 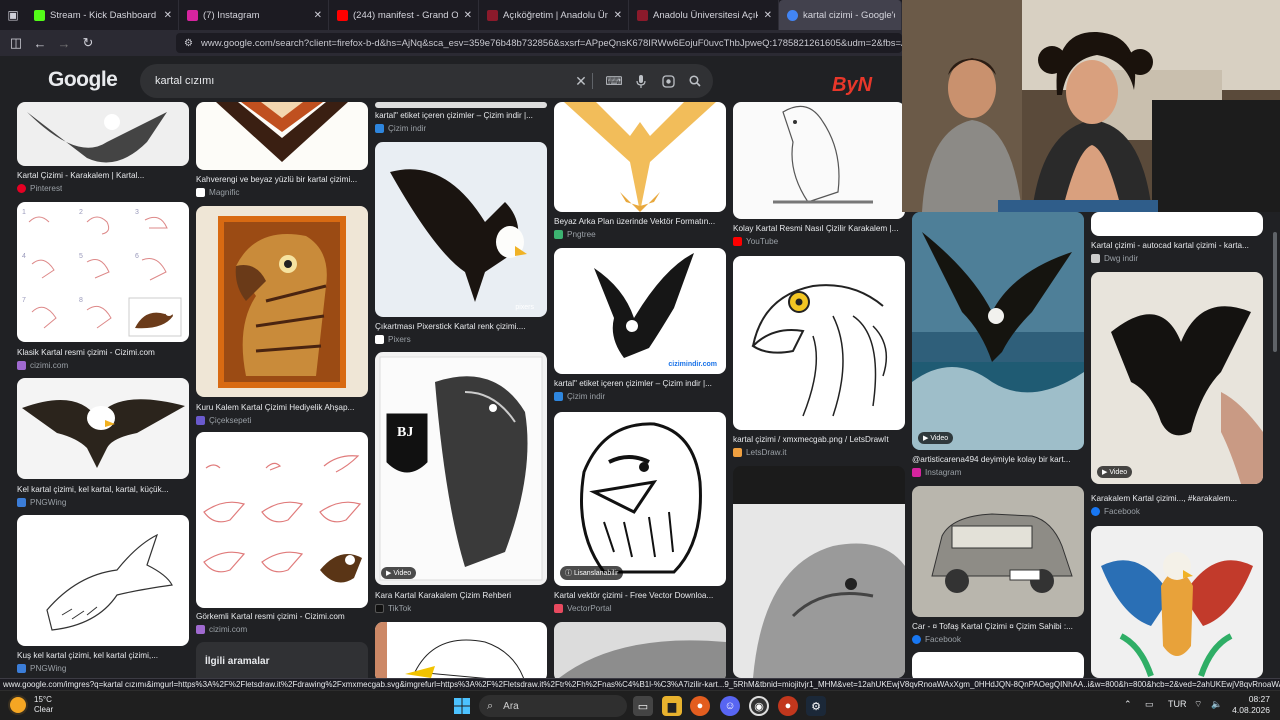 What do you see at coordinates (188, 43) in the screenshot?
I see `site-info-icon: ⚙` at bounding box center [188, 43].